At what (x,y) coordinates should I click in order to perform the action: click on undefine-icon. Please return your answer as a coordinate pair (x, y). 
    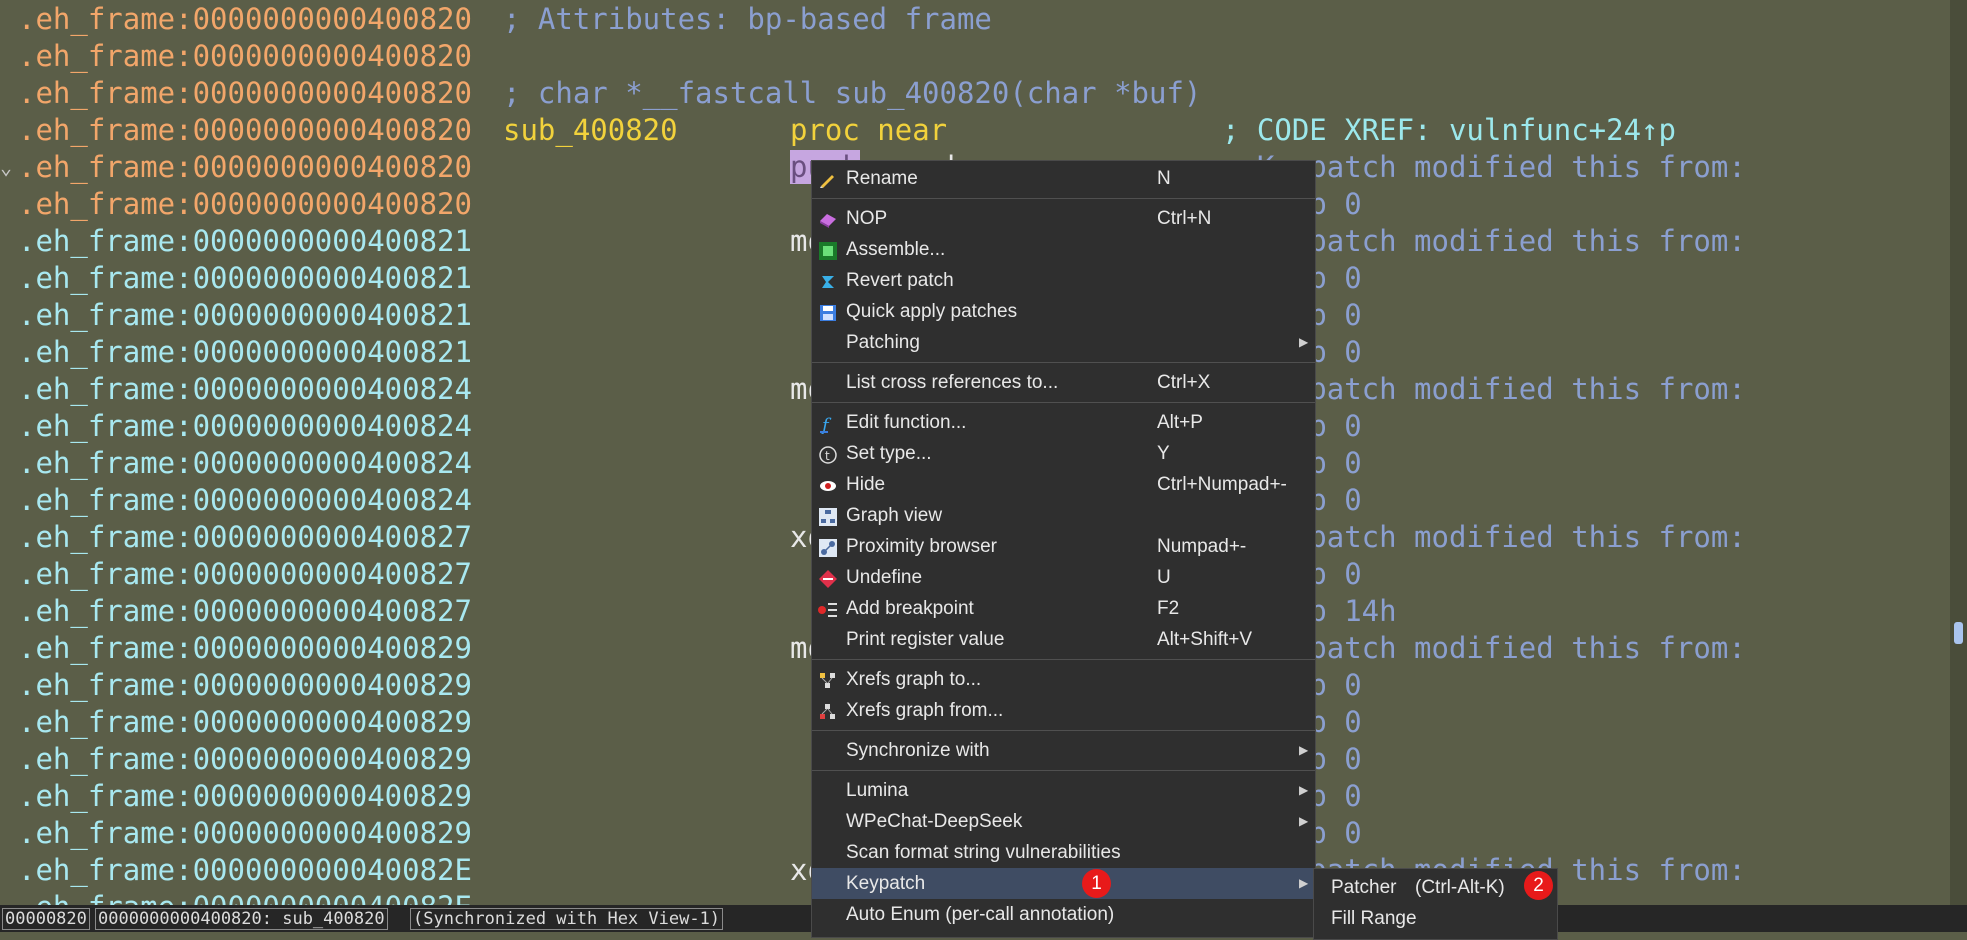
    Looking at the image, I should click on (828, 578).